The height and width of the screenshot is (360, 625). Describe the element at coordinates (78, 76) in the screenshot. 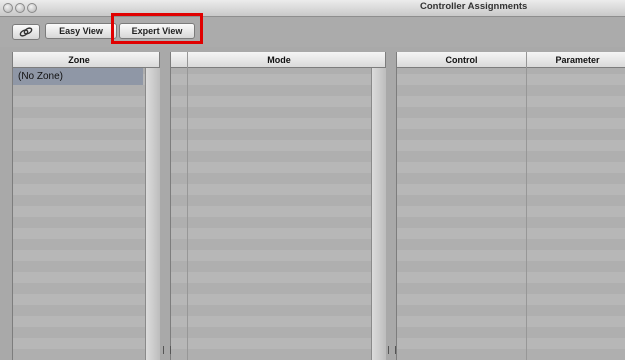

I see `zone-list-item: (No Zone)` at that location.